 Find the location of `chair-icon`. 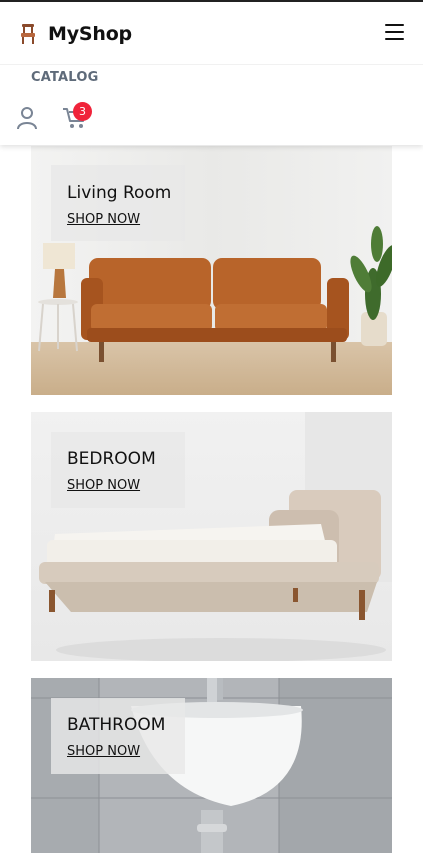

chair-icon is located at coordinates (28, 34).